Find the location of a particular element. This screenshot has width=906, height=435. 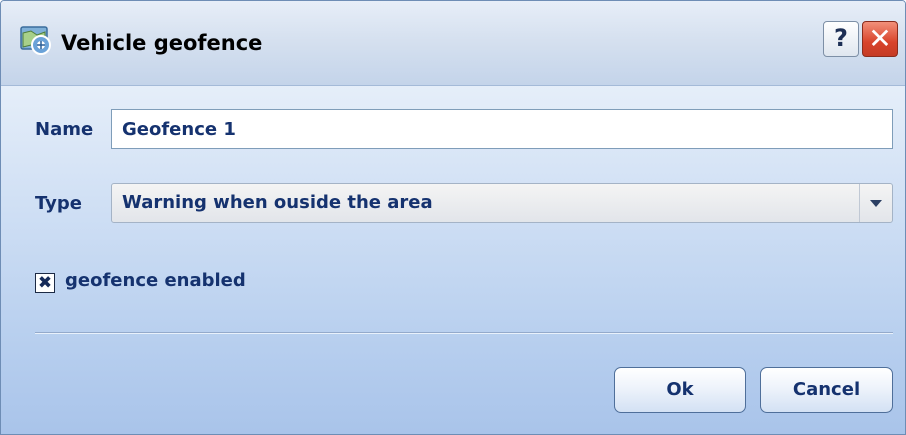

geofence-enabled-checkbox: ✖ is located at coordinates (45, 283).